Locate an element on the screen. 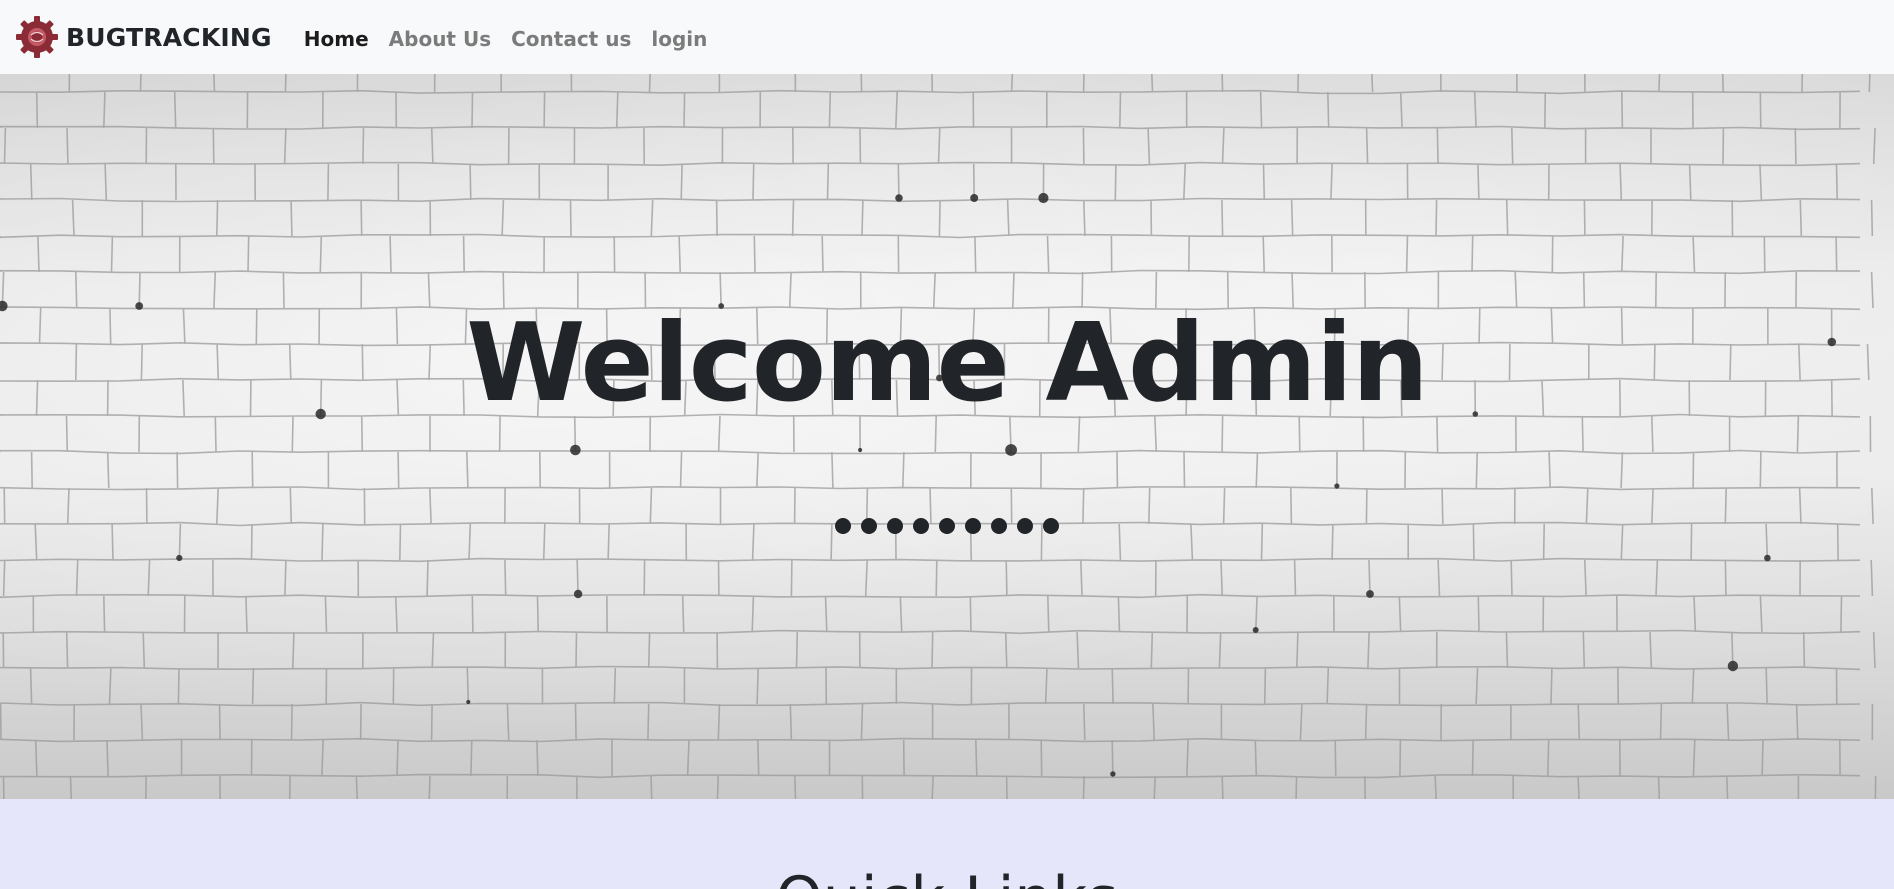 Image resolution: width=1894 pixels, height=889 pixels. gear-logo-icon is located at coordinates (37, 37).